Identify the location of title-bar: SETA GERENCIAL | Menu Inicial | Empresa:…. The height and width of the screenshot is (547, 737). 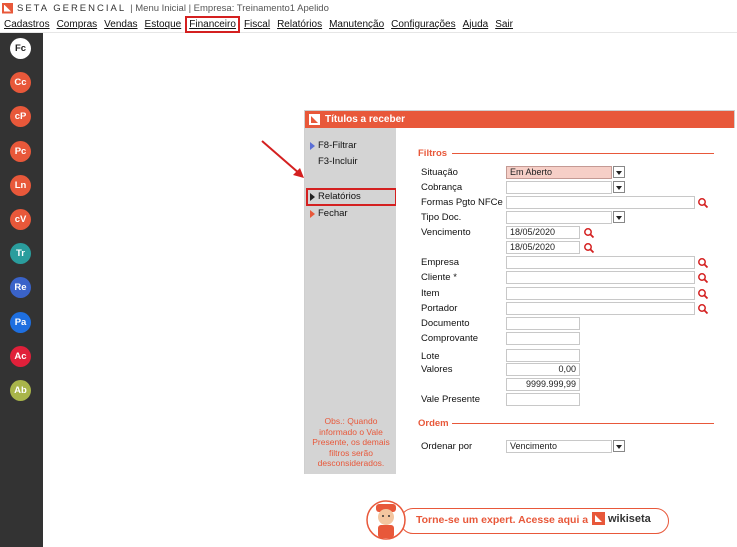
(368, 8).